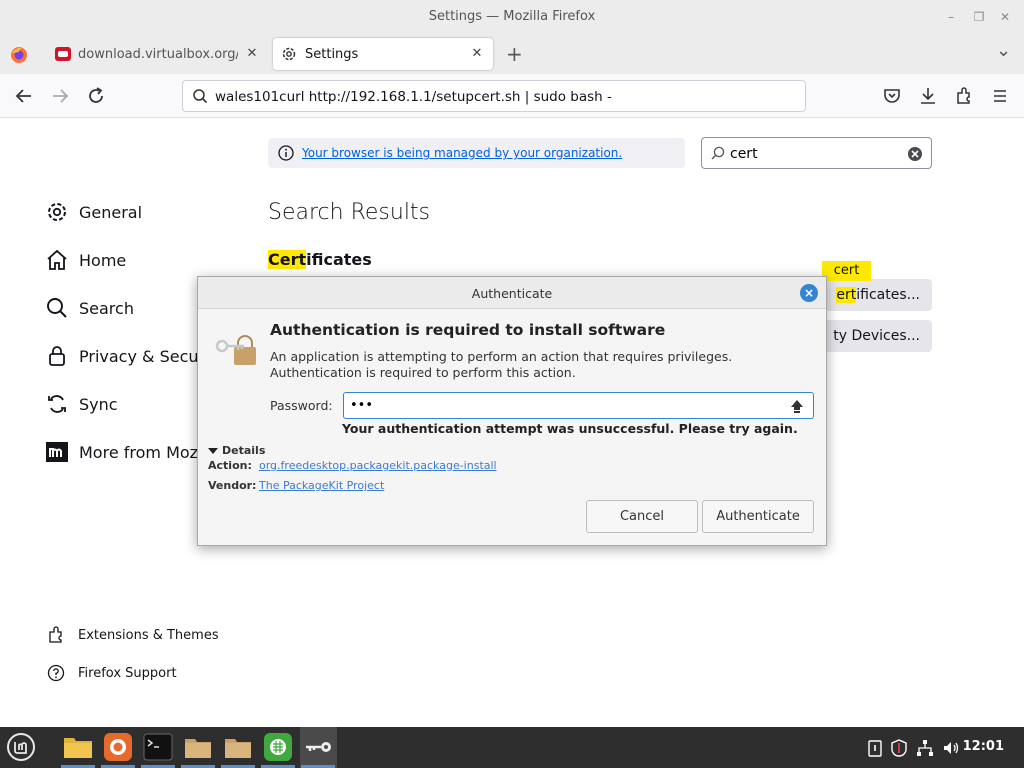 This screenshot has height=768, width=1024. What do you see at coordinates (318, 747) in the screenshot?
I see `key-icon` at bounding box center [318, 747].